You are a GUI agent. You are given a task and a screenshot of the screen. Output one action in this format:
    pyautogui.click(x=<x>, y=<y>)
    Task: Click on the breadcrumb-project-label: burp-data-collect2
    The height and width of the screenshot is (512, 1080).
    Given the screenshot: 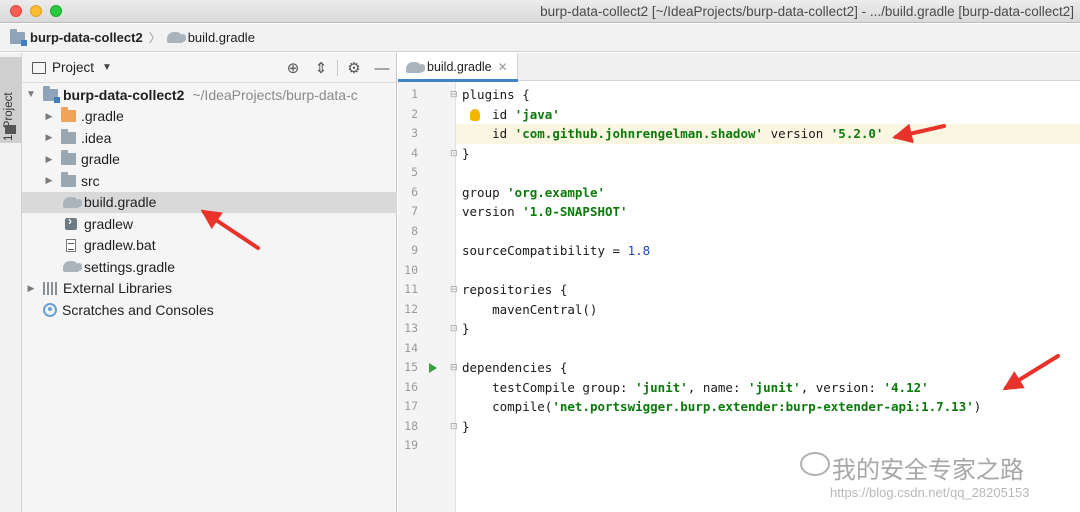 What is the action you would take?
    pyautogui.click(x=86, y=37)
    